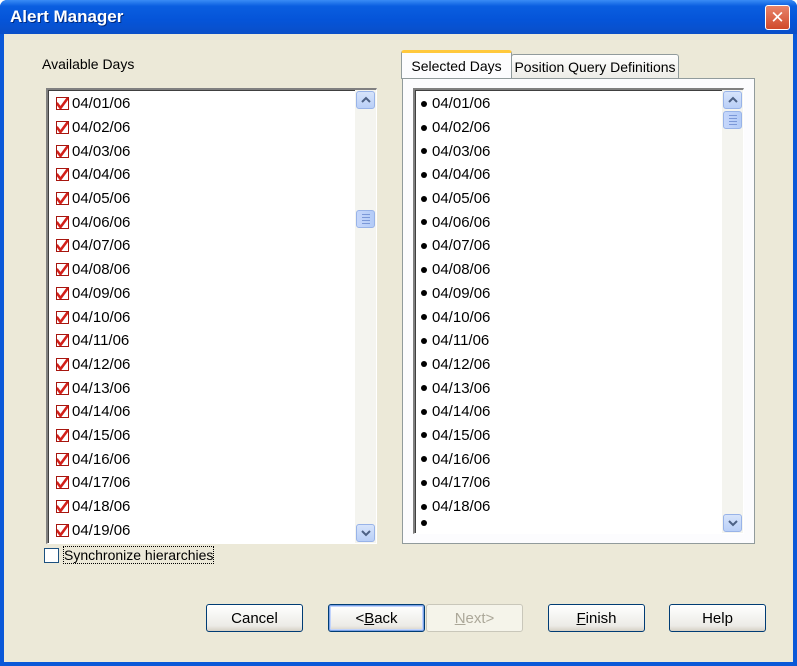 This screenshot has width=797, height=666. What do you see at coordinates (203, 151) in the screenshot?
I see `available-day-item: 04/03/06` at bounding box center [203, 151].